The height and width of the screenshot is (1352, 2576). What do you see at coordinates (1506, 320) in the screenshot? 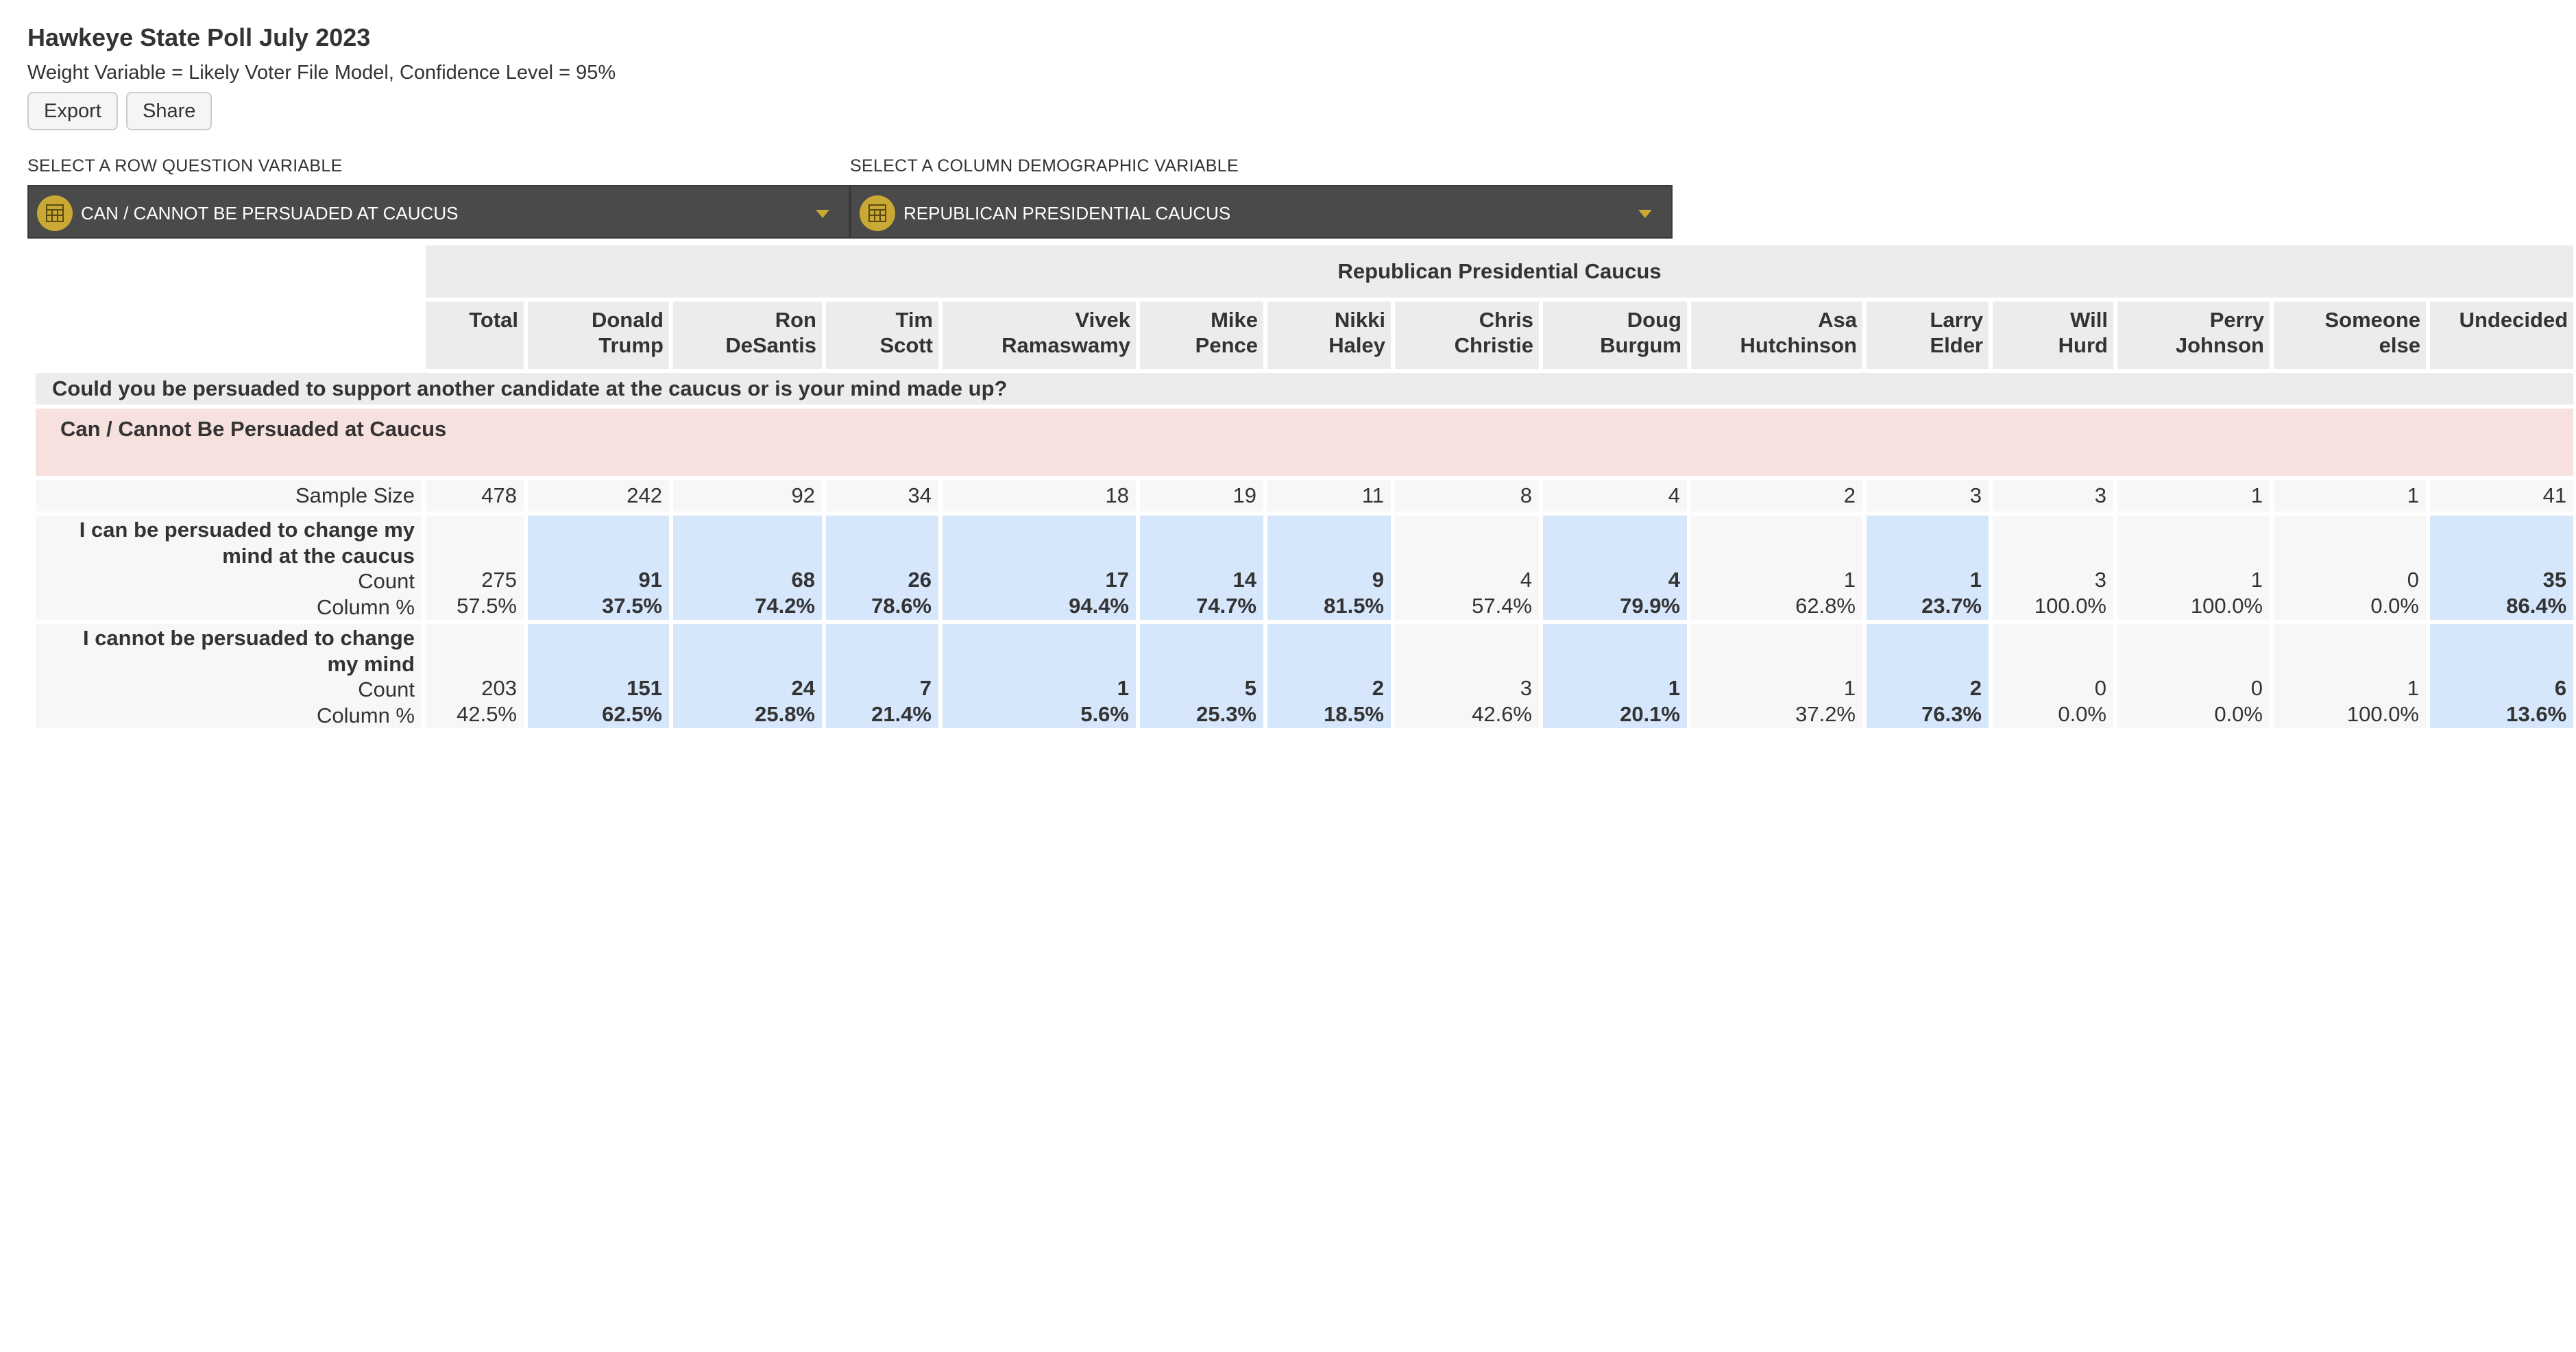
I see `column-header-line1: Chris` at bounding box center [1506, 320].